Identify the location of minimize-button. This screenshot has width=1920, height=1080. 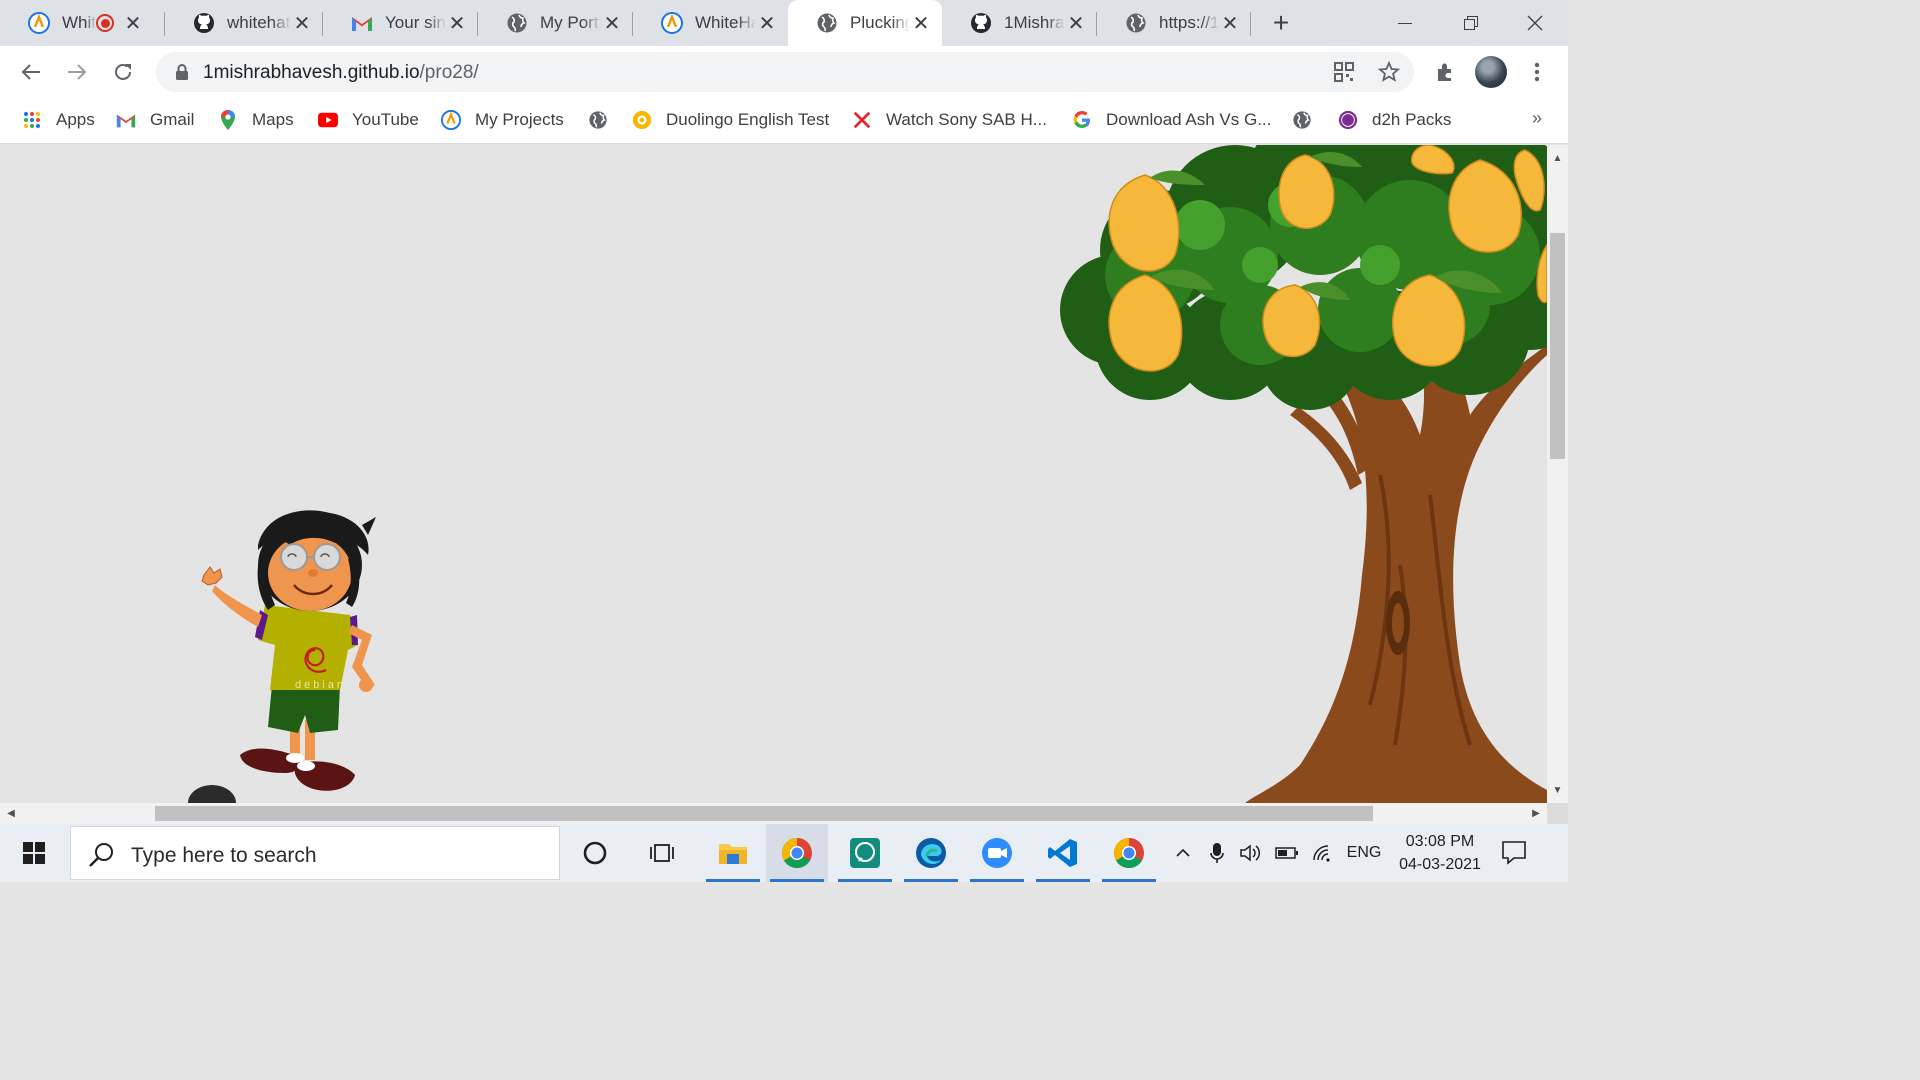
(1405, 23).